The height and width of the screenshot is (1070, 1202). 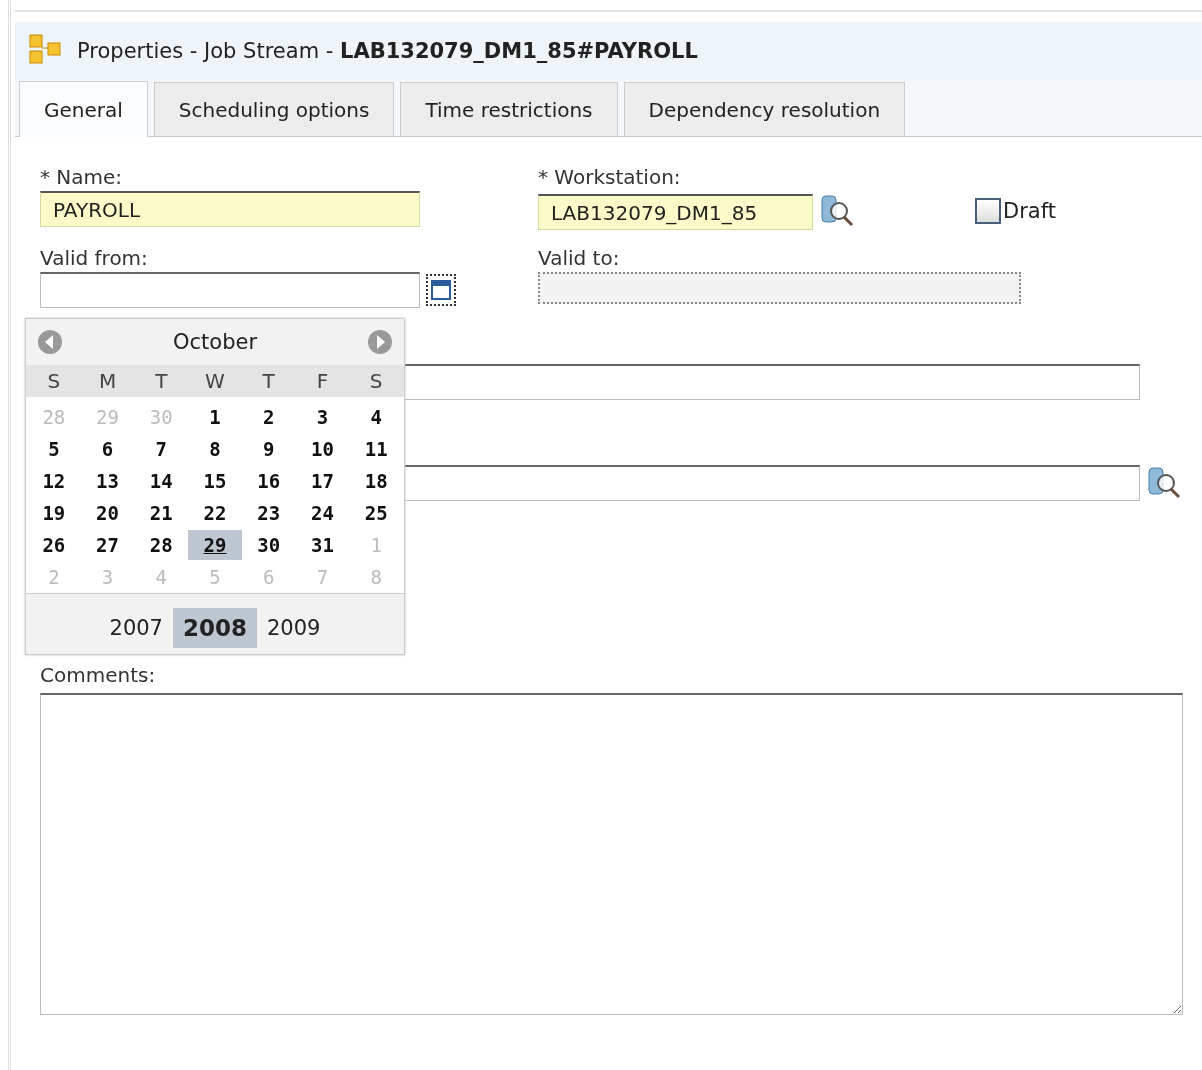 I want to click on calendar-day: 9, so click(x=268, y=449).